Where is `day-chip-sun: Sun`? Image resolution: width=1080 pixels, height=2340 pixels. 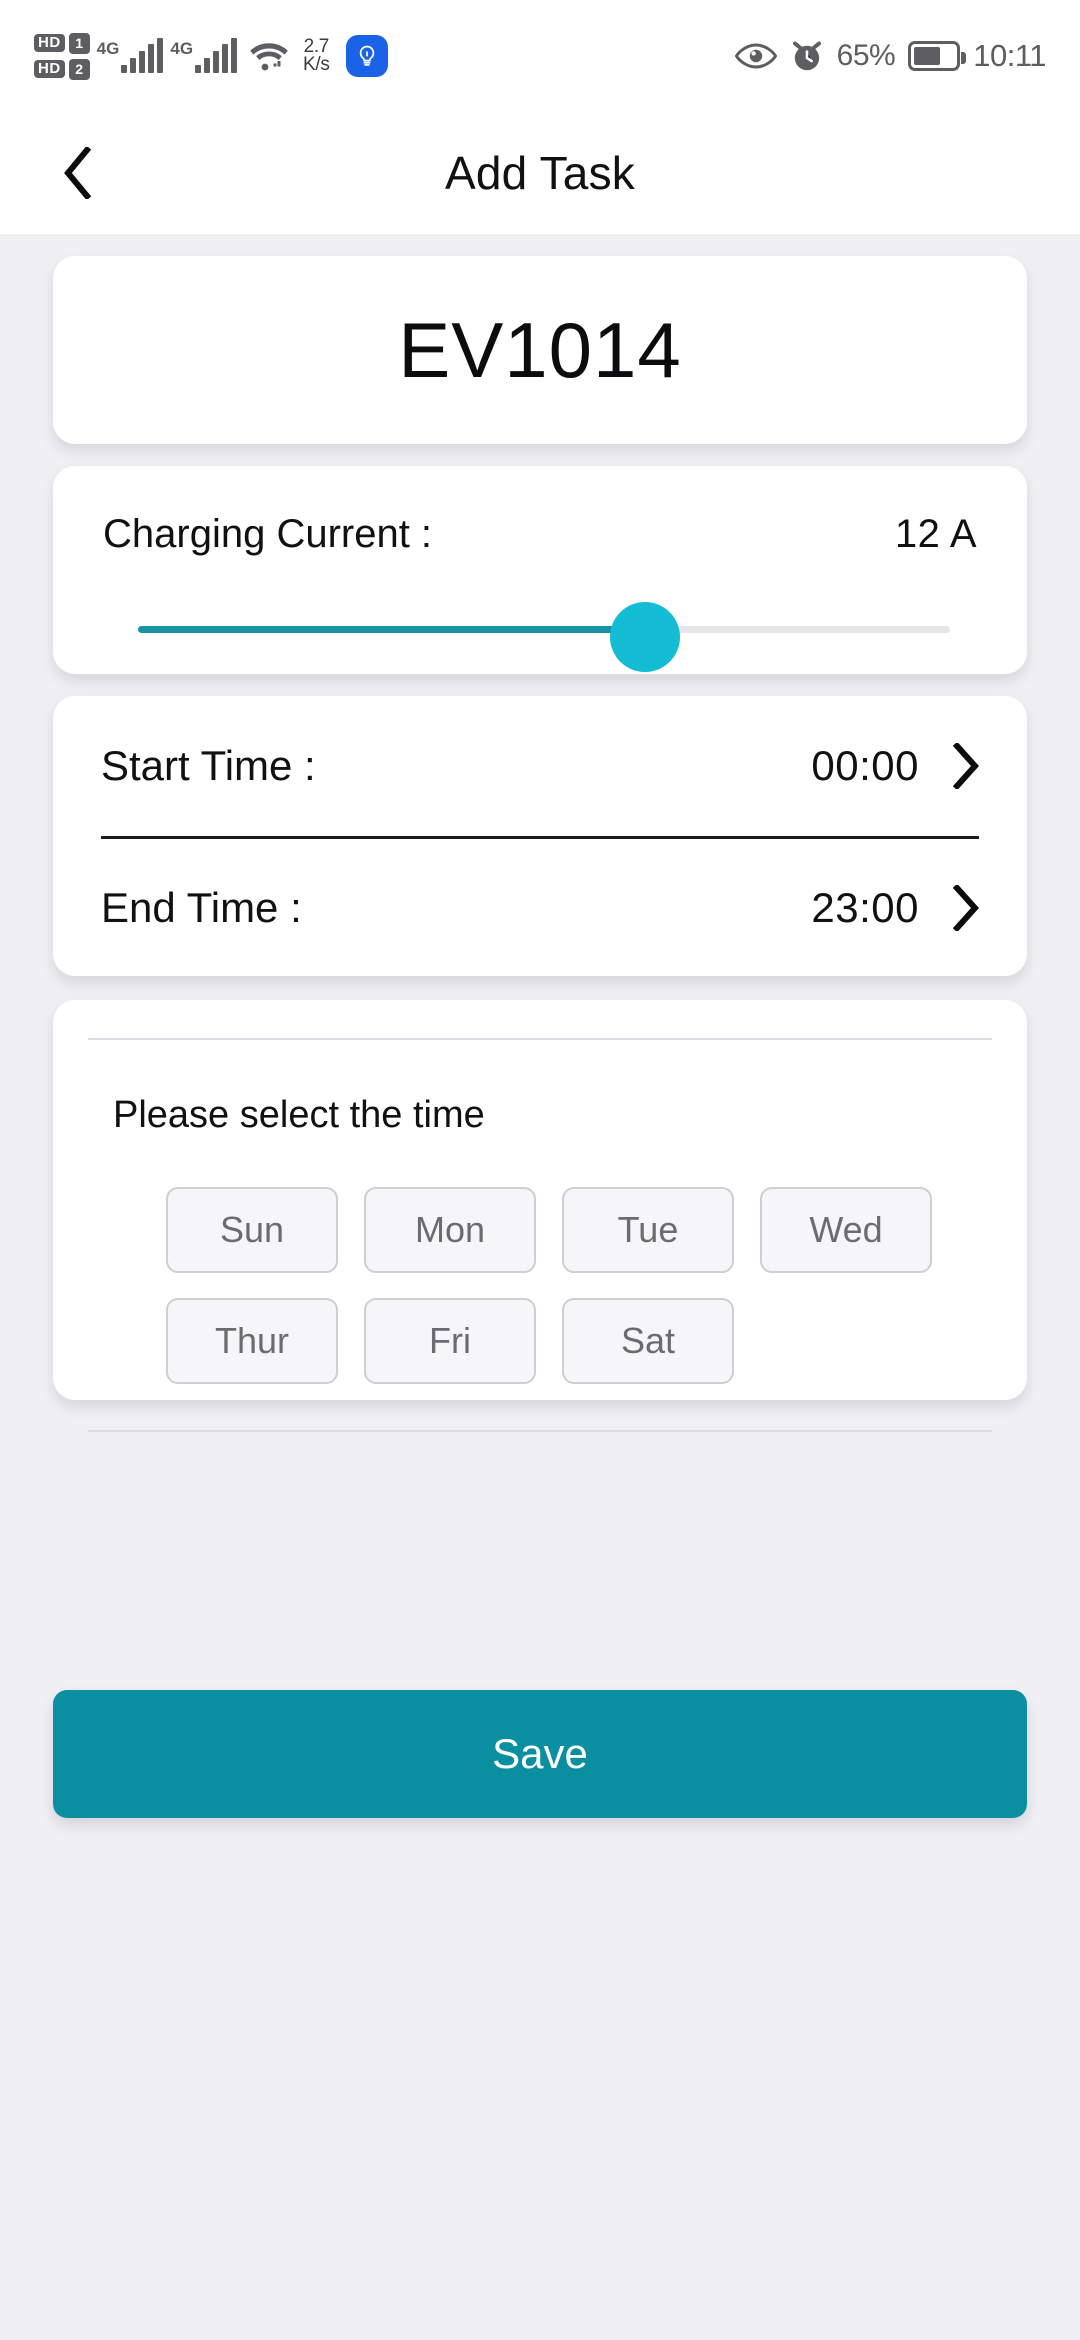
day-chip-sun: Sun is located at coordinates (252, 1230).